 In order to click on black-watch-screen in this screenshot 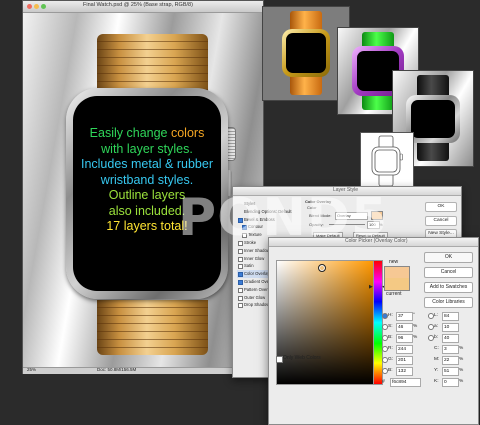, I will do `click(433, 119)`.